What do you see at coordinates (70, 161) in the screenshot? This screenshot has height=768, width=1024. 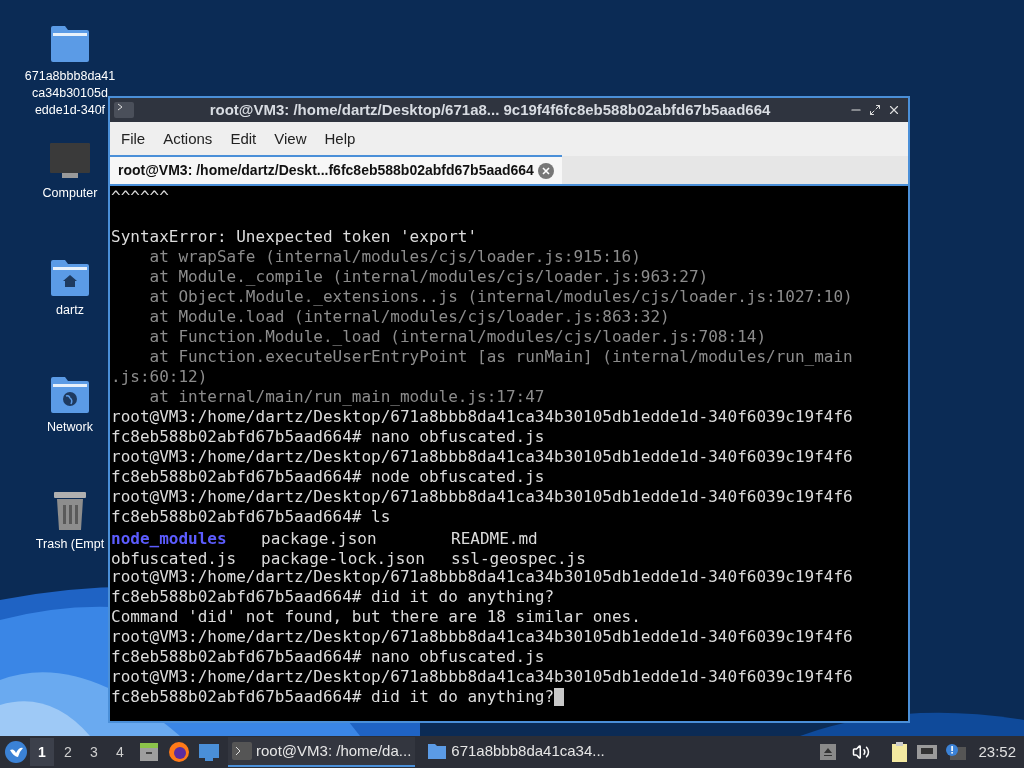 I see `monitor-icon` at bounding box center [70, 161].